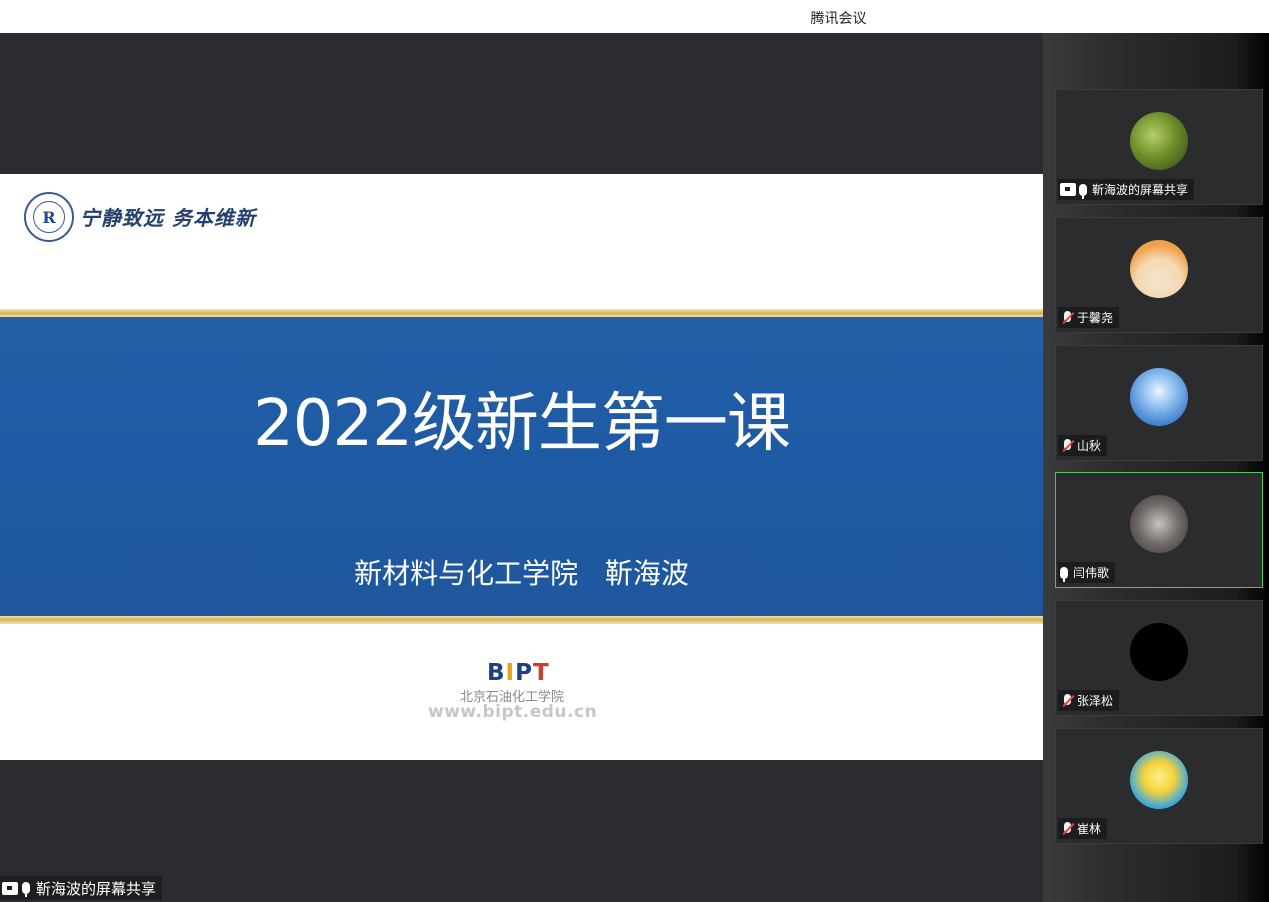 The image size is (1269, 902). I want to click on participant-label: 靳海波的屏幕共享, so click(1126, 189).